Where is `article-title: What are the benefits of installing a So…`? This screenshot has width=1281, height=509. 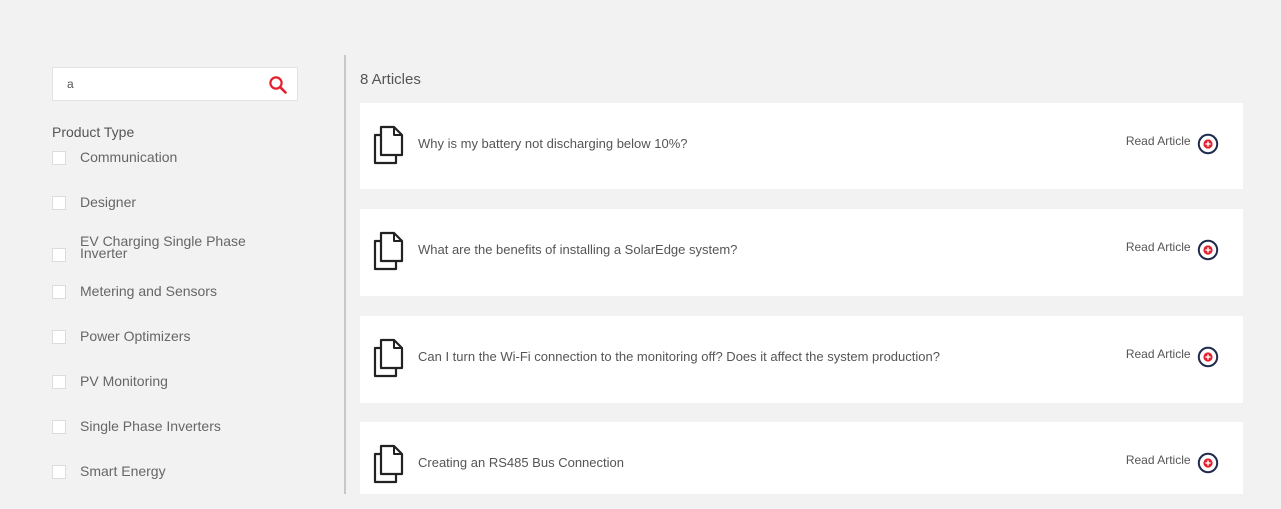 article-title: What are the benefits of installing a So… is located at coordinates (577, 249).